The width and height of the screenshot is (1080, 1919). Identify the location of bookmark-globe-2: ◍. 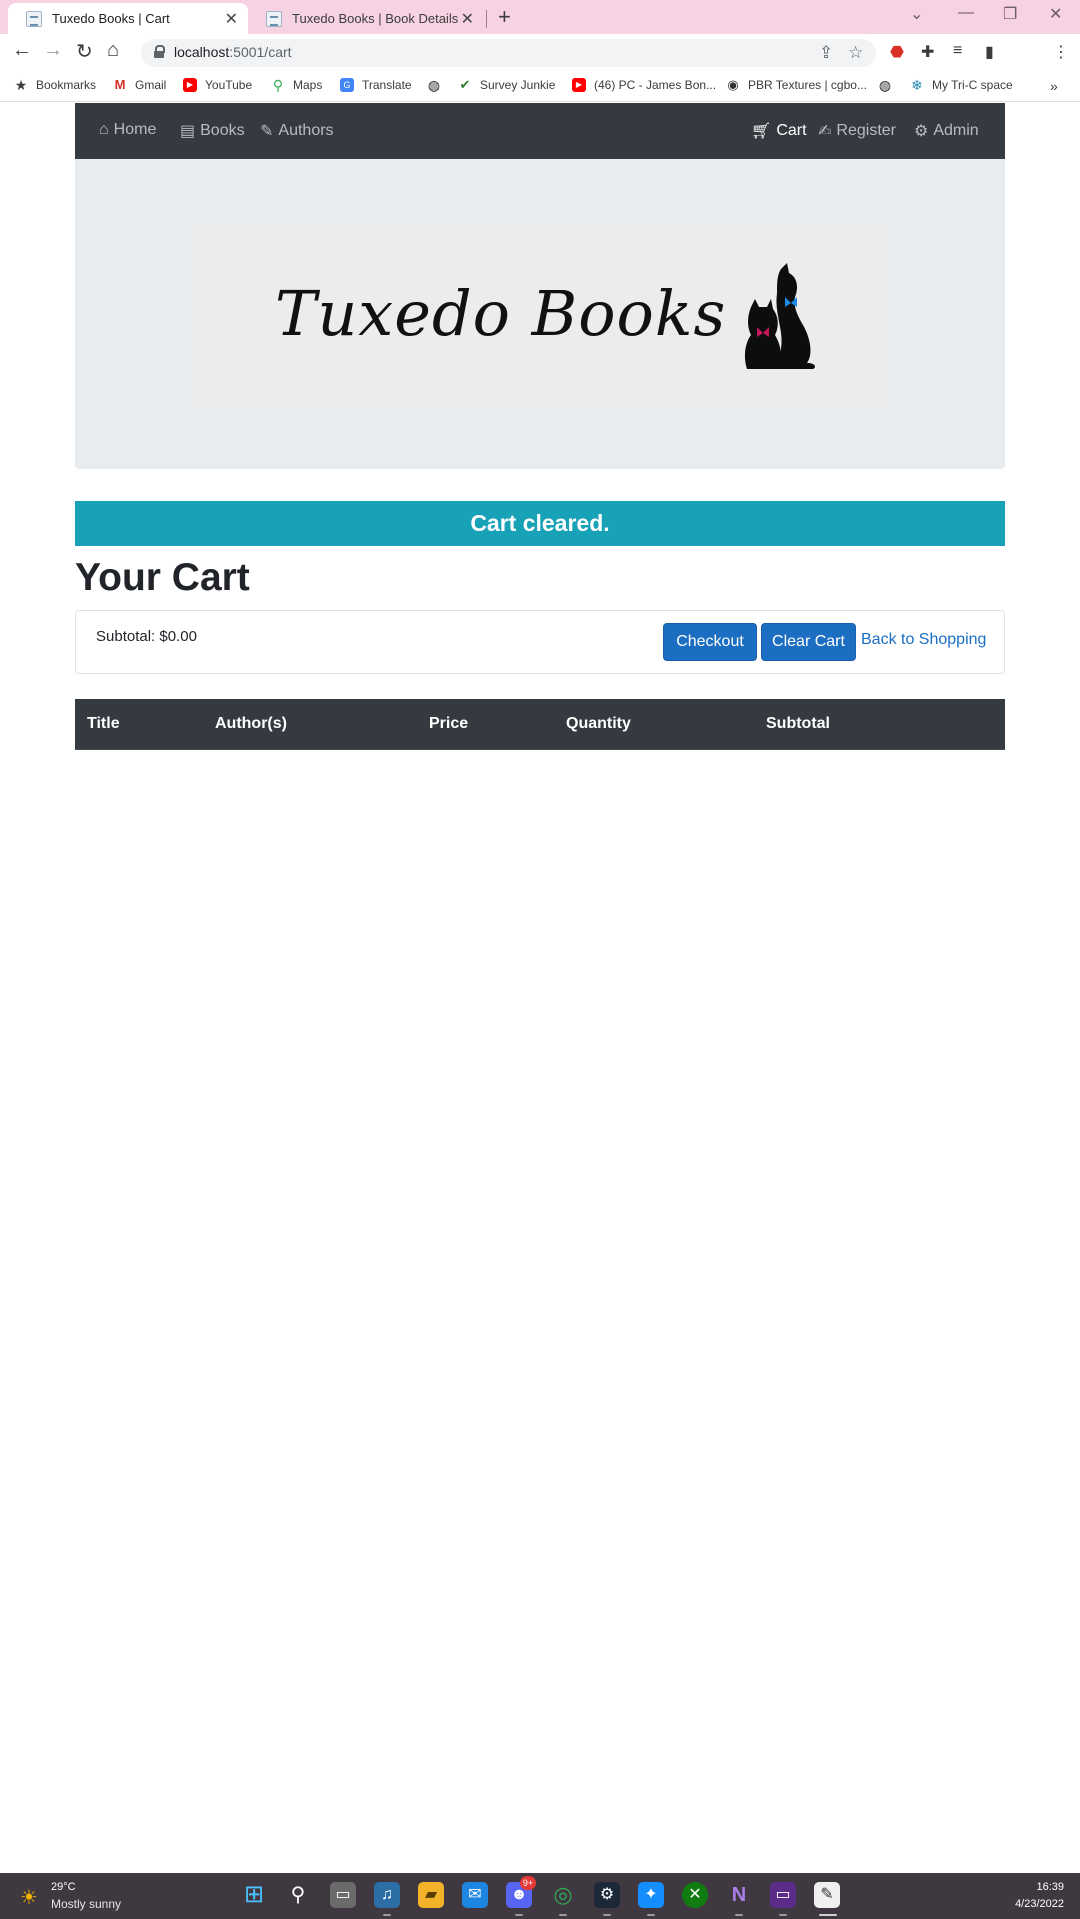
(889, 85).